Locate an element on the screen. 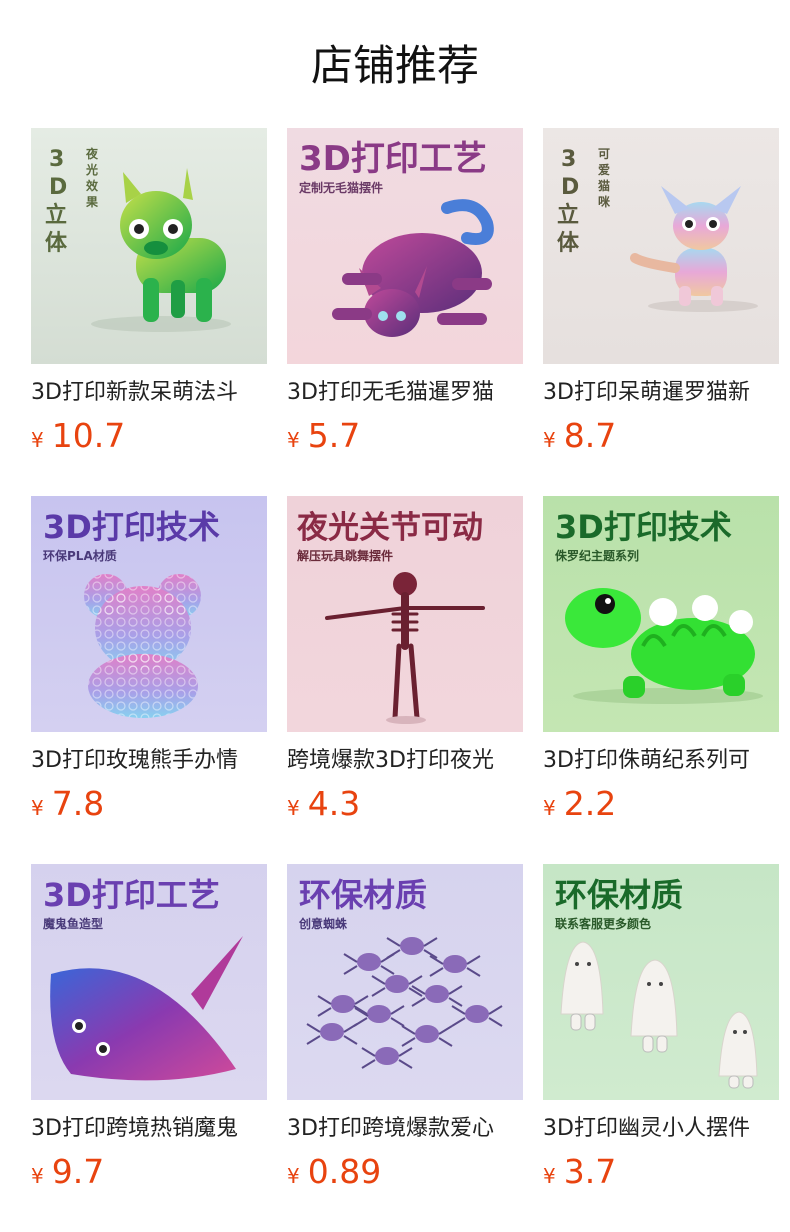 This screenshot has height=1232, width=790. price-value: 0.89 is located at coordinates (344, 1171).